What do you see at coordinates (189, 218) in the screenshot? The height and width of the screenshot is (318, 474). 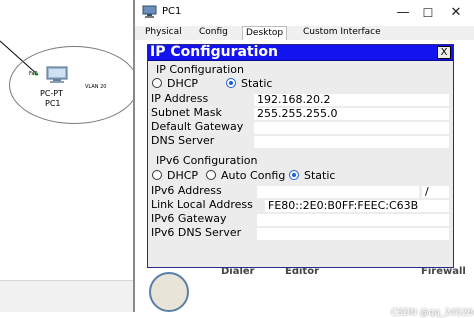 I see `ipv6-gateway-label: IPv6 Gateway` at bounding box center [189, 218].